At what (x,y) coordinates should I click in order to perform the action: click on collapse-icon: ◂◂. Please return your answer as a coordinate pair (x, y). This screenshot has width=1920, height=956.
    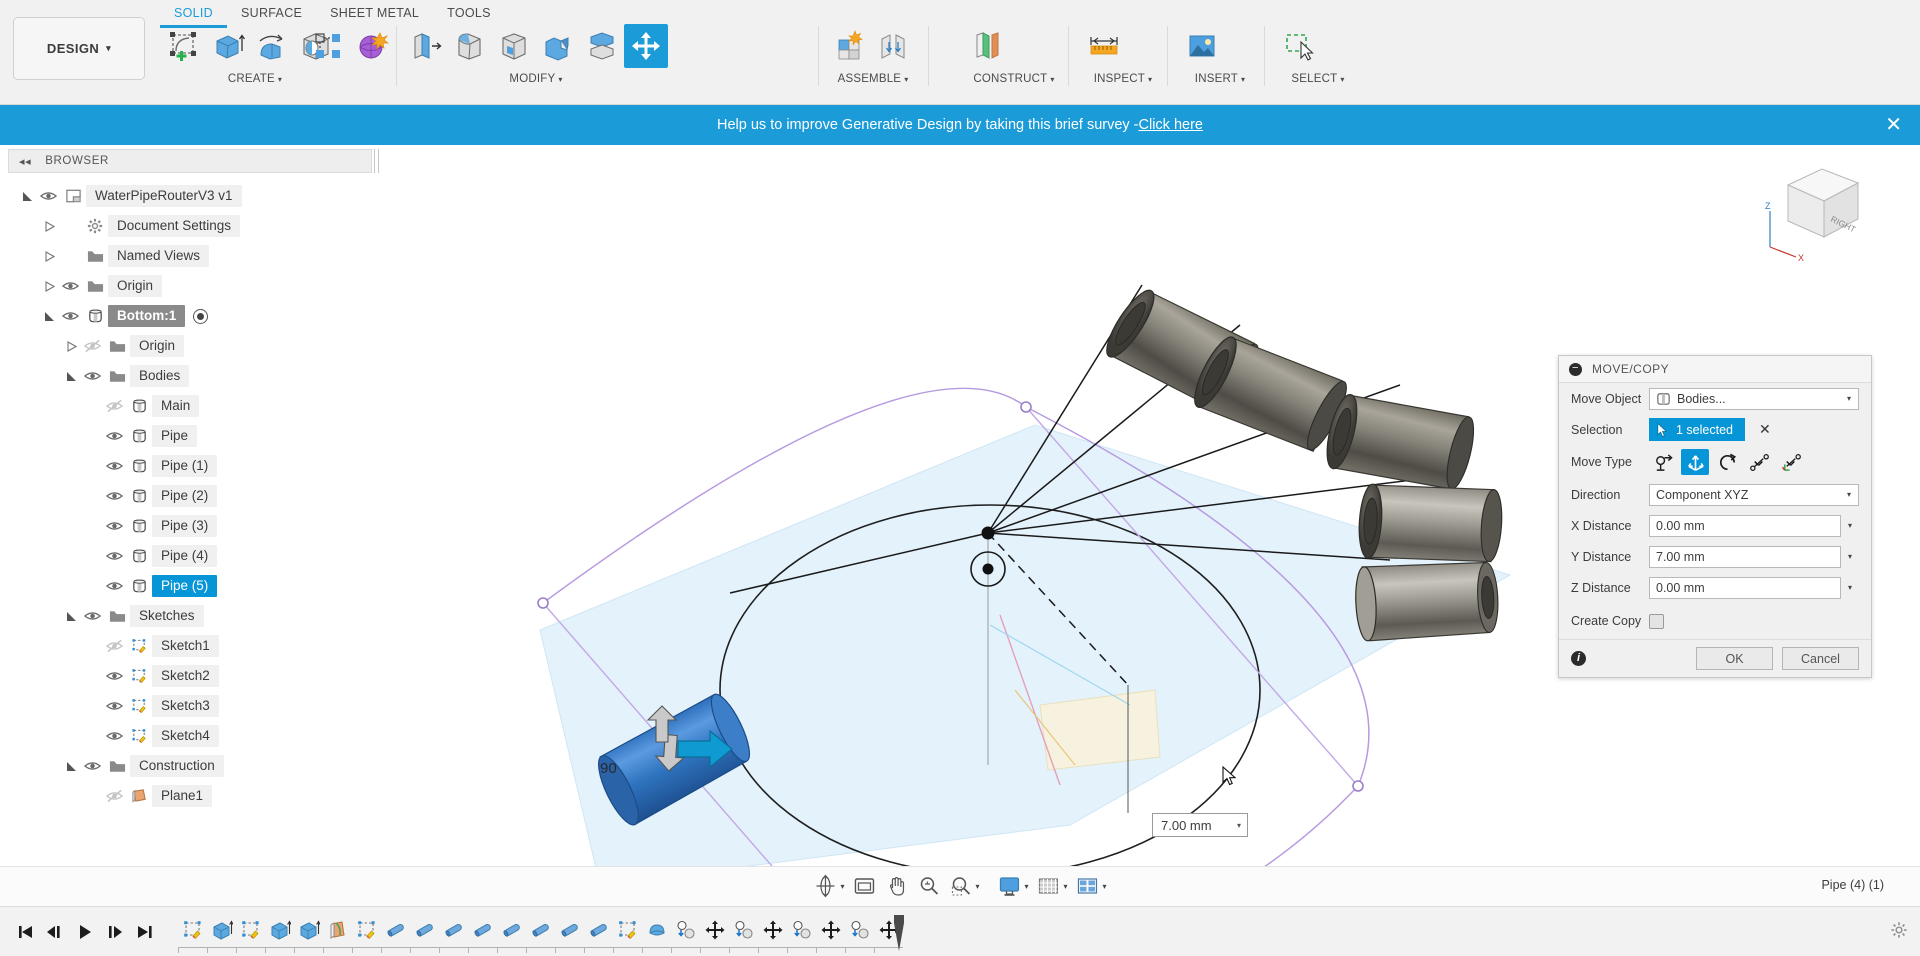
    Looking at the image, I should click on (25, 161).